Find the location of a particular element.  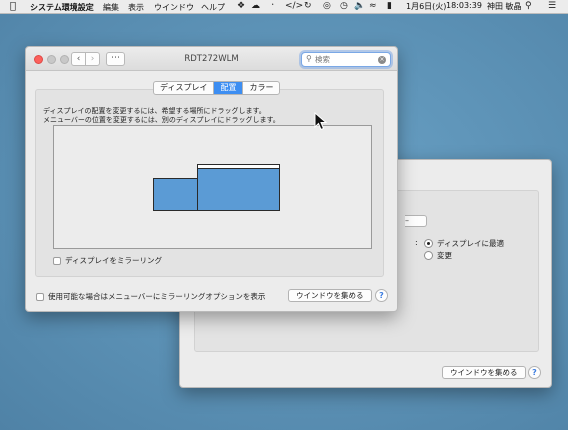

tab-arrangement: 配置 is located at coordinates (229, 88).